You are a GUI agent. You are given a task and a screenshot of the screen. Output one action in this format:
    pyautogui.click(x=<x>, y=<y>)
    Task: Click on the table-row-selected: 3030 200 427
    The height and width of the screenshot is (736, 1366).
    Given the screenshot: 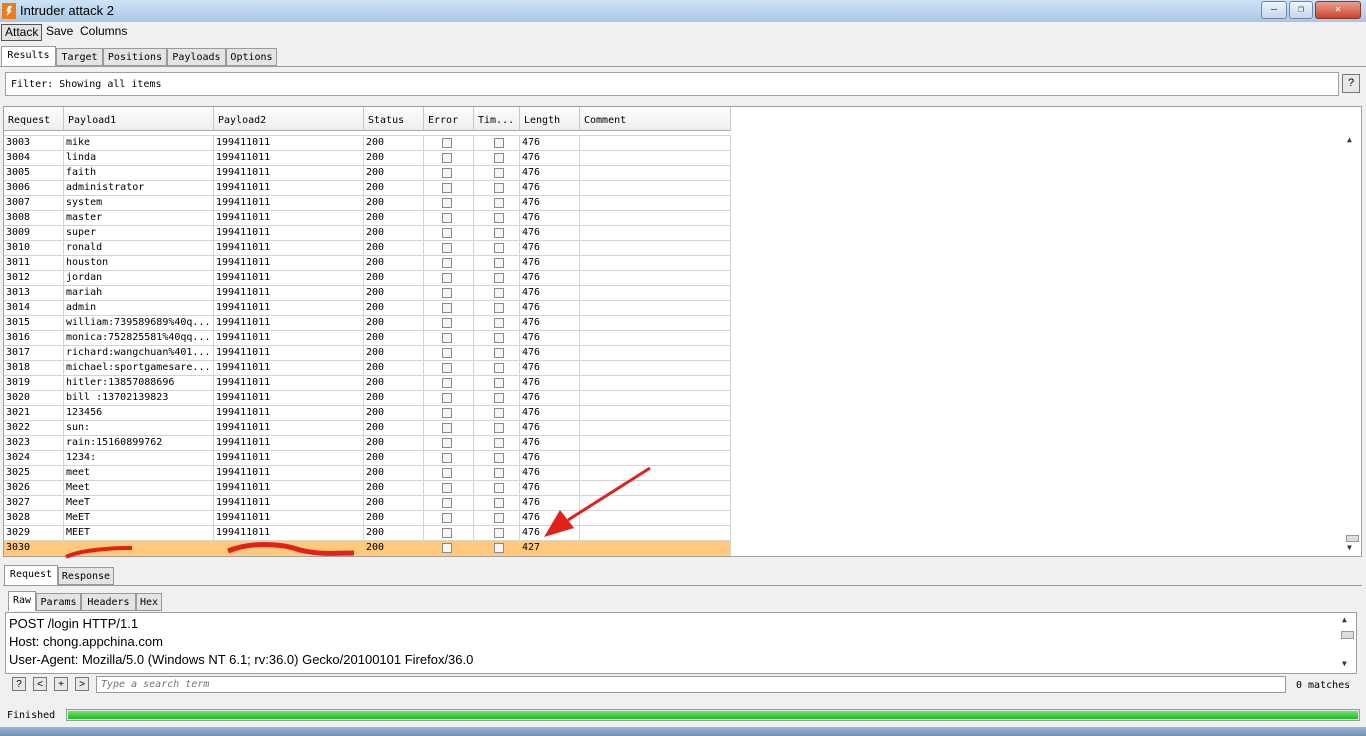 What is the action you would take?
    pyautogui.click(x=367, y=548)
    